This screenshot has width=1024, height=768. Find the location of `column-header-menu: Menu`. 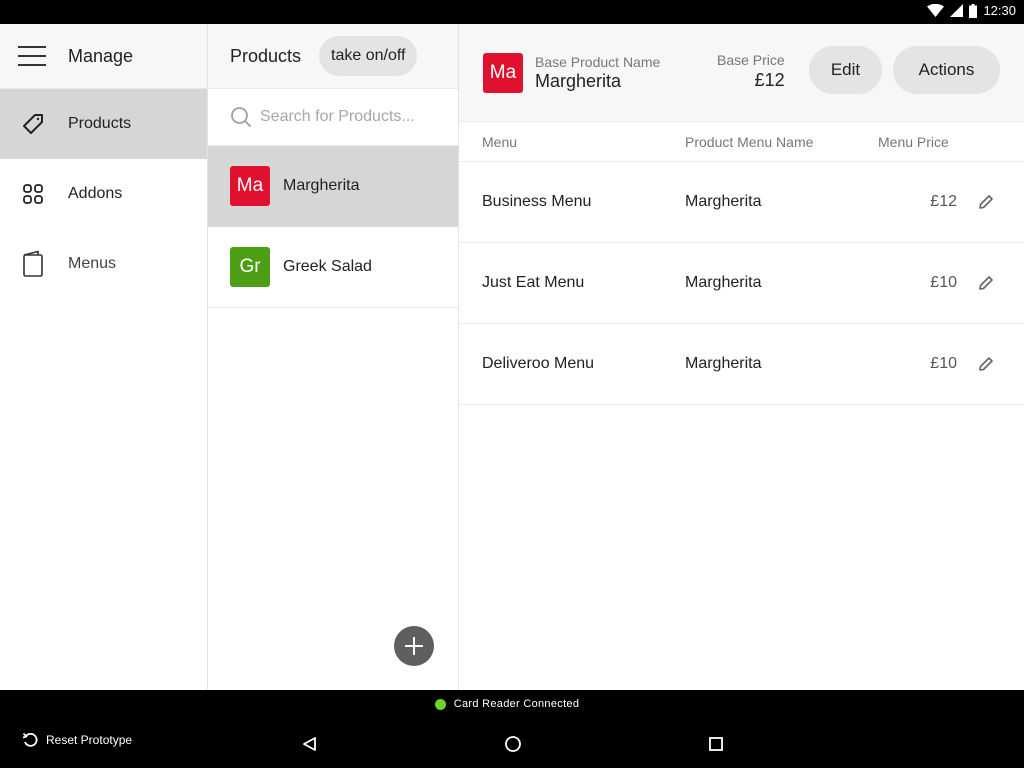

column-header-menu: Menu is located at coordinates (500, 141).